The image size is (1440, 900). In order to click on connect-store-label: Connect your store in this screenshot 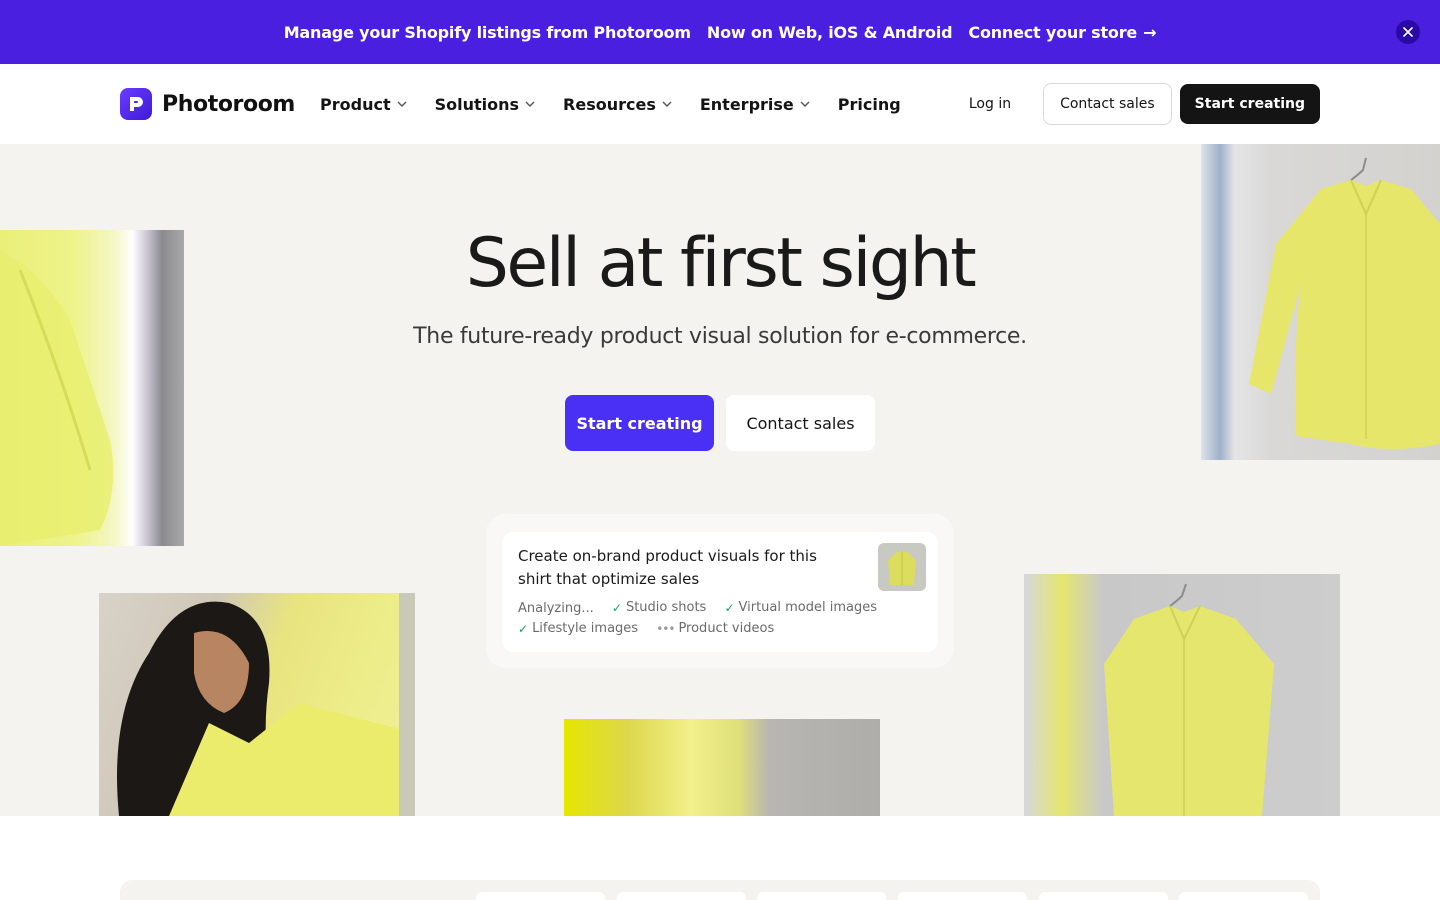, I will do `click(1053, 32)`.